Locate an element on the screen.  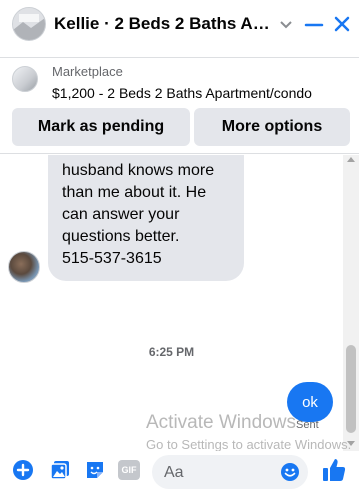
thread-scrollbar is located at coordinates (351, 303).